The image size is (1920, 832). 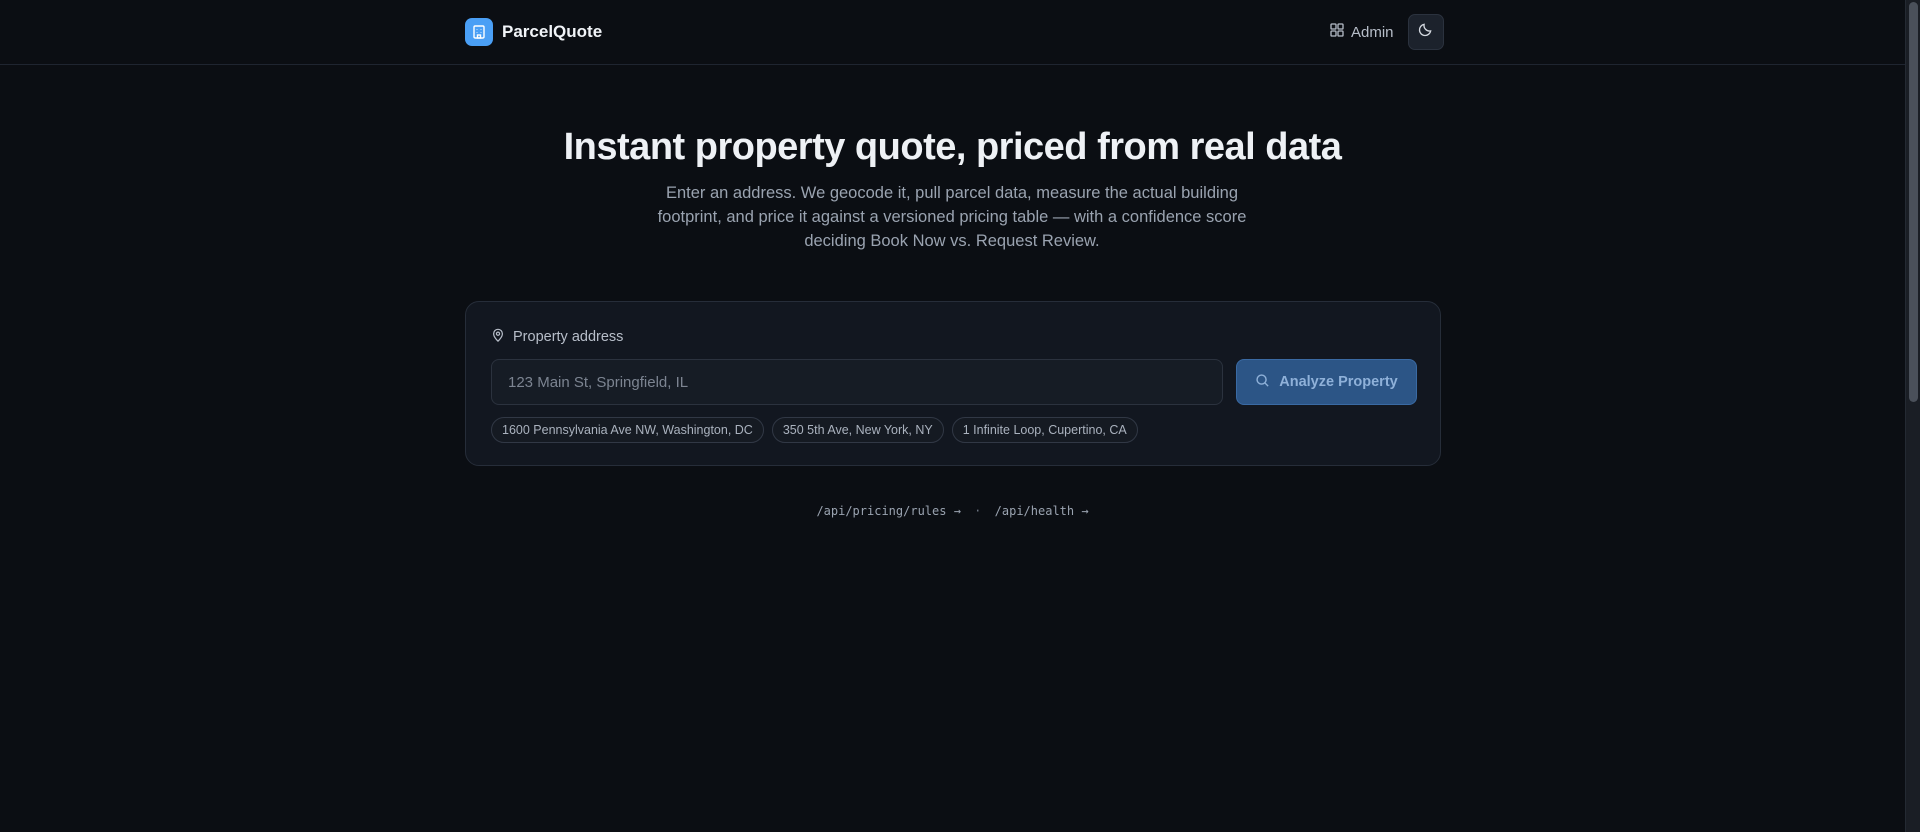 I want to click on health-link: /api/health →, so click(x=1042, y=511).